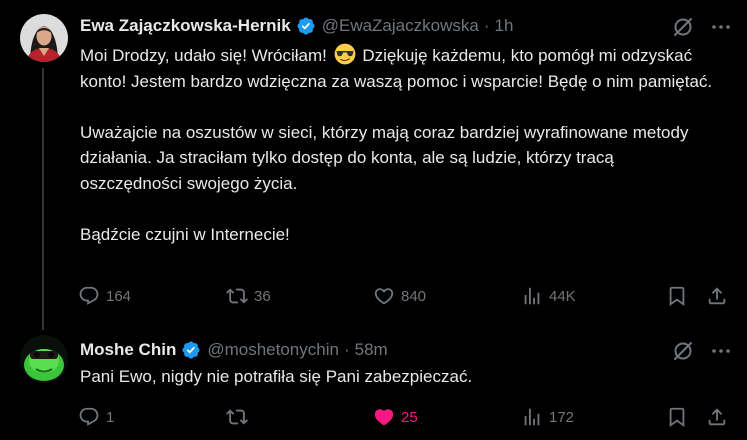  I want to click on action-bar: 1 25 172, so click(405, 417).